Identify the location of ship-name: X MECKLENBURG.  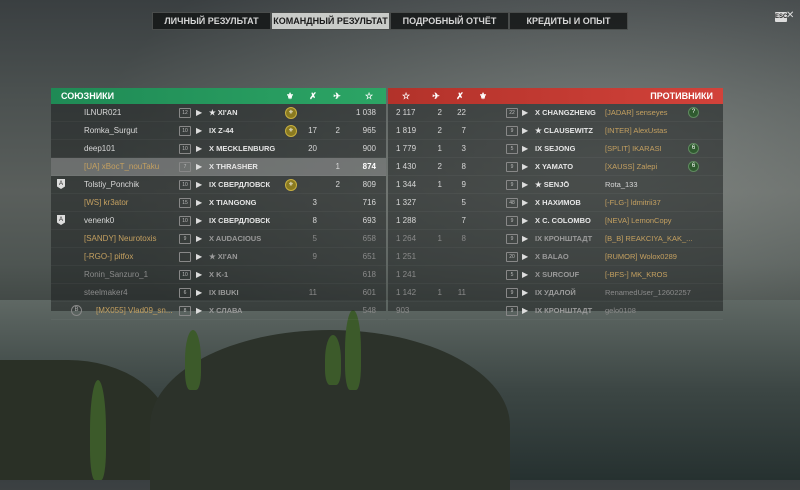
(242, 148).